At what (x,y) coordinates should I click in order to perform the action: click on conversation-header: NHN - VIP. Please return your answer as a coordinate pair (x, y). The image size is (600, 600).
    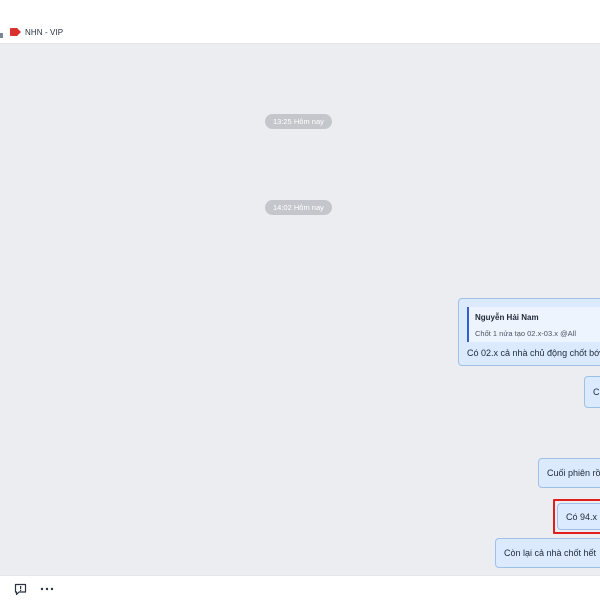
    Looking at the image, I should click on (300, 22).